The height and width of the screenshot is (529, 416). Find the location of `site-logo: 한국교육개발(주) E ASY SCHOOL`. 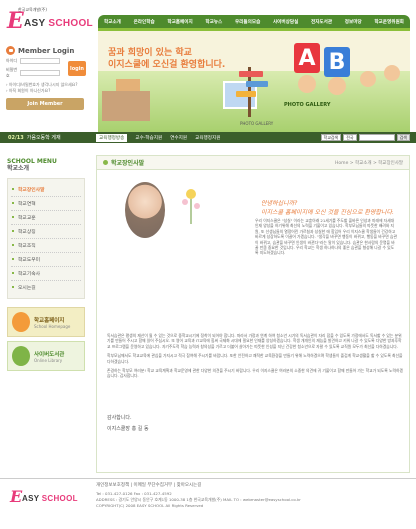

site-logo: 한국교육개발(주) E ASY SCHOOL is located at coordinates (49, 24).